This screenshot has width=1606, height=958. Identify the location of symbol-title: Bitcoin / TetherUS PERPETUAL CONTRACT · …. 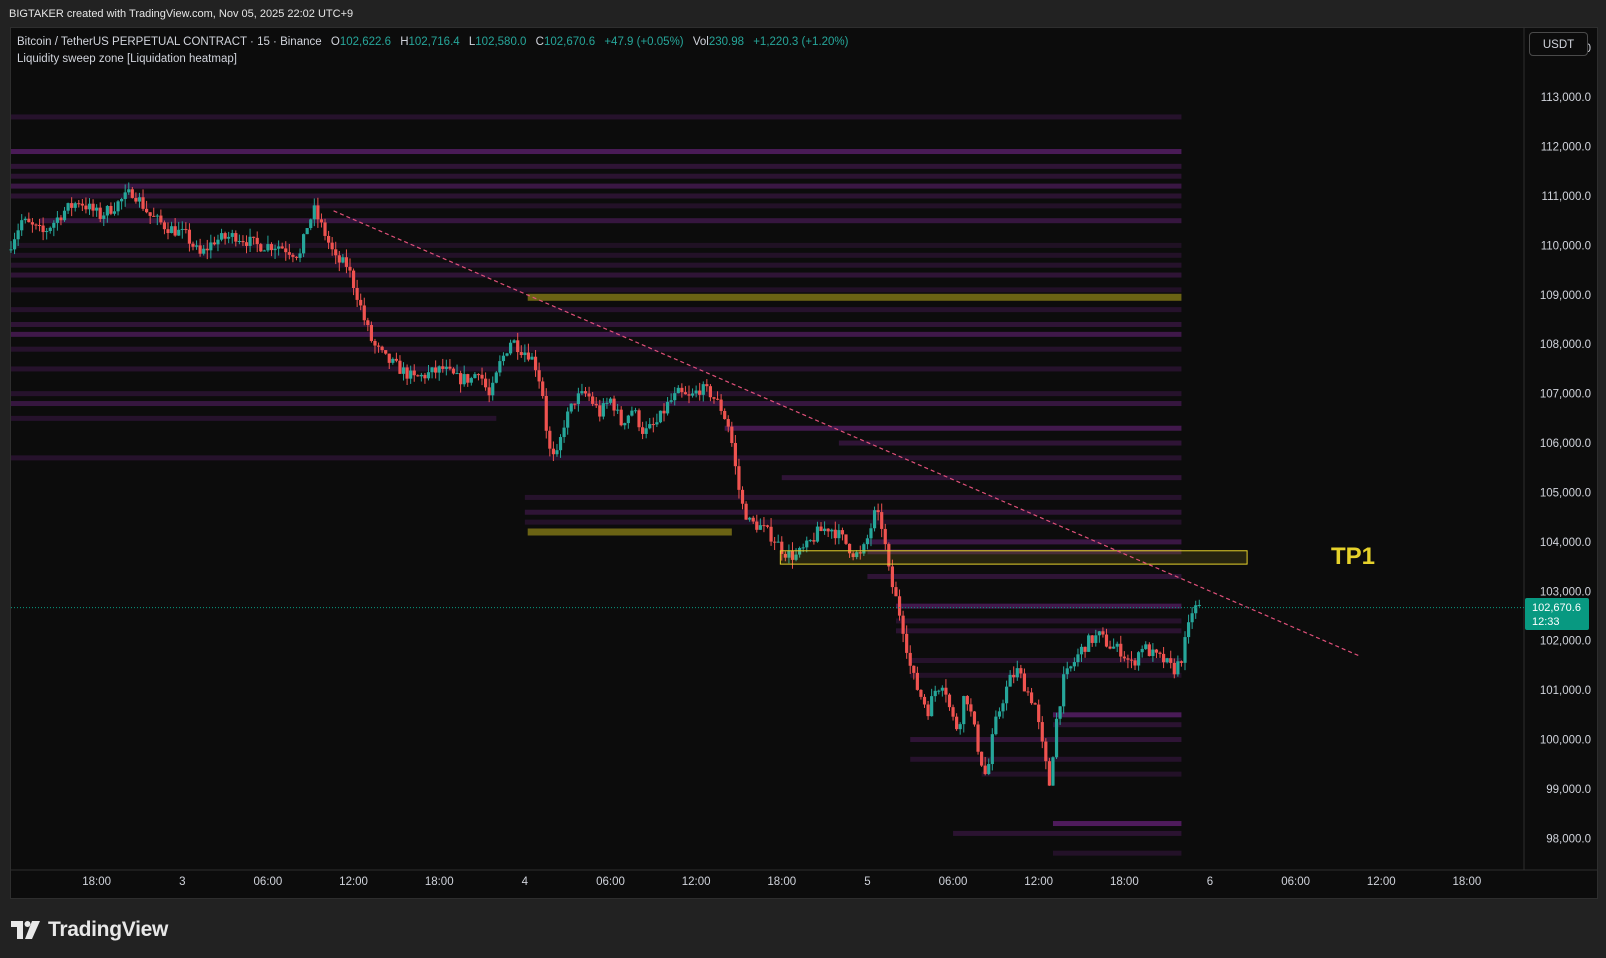
(169, 42).